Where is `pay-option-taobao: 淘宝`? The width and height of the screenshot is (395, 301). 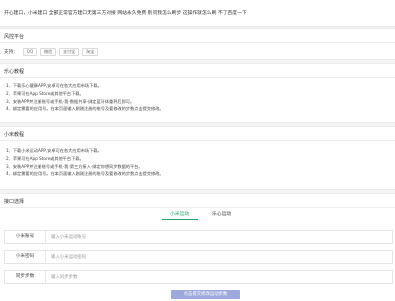
pay-option-taobao: 淘宝 is located at coordinates (90, 52).